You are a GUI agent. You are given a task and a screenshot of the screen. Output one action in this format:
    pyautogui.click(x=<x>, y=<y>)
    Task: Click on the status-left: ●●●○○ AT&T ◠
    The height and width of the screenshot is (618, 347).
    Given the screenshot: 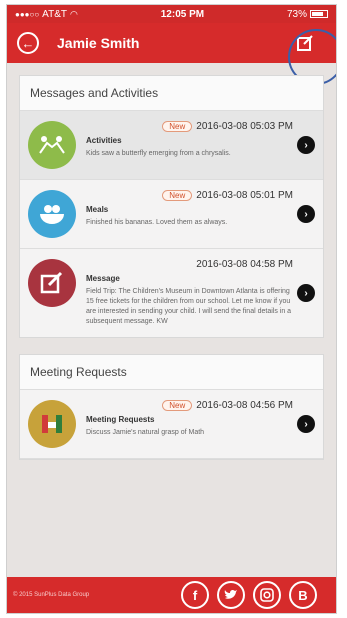 What is the action you would take?
    pyautogui.click(x=46, y=14)
    